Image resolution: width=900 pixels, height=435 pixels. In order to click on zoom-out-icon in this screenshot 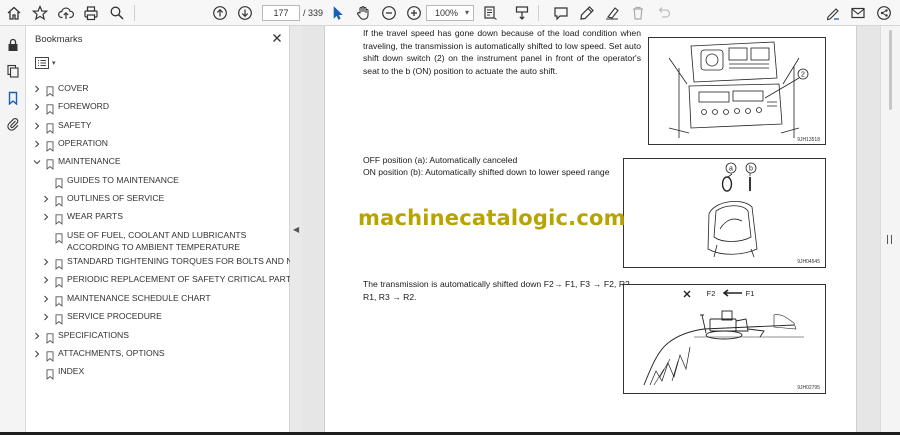, I will do `click(389, 13)`.